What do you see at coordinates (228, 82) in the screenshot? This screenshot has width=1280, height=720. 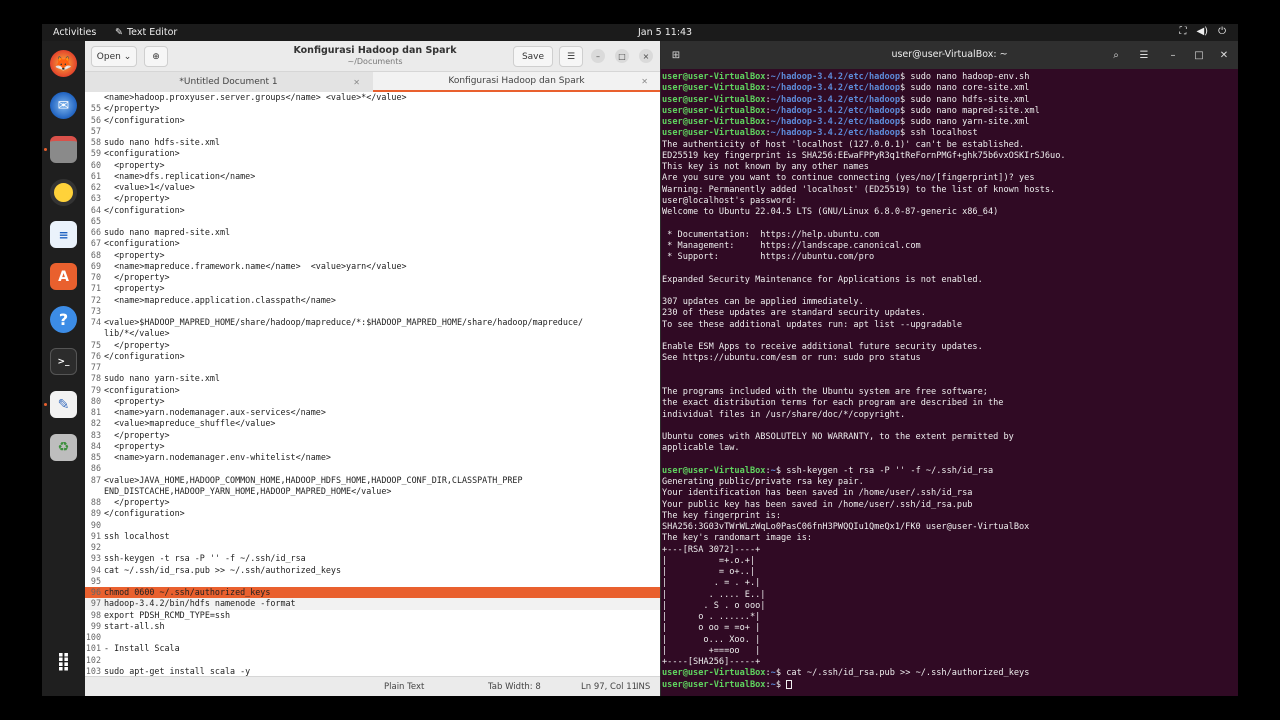 I see `tab-untitled-document: *Untitled Document 1 ✕` at bounding box center [228, 82].